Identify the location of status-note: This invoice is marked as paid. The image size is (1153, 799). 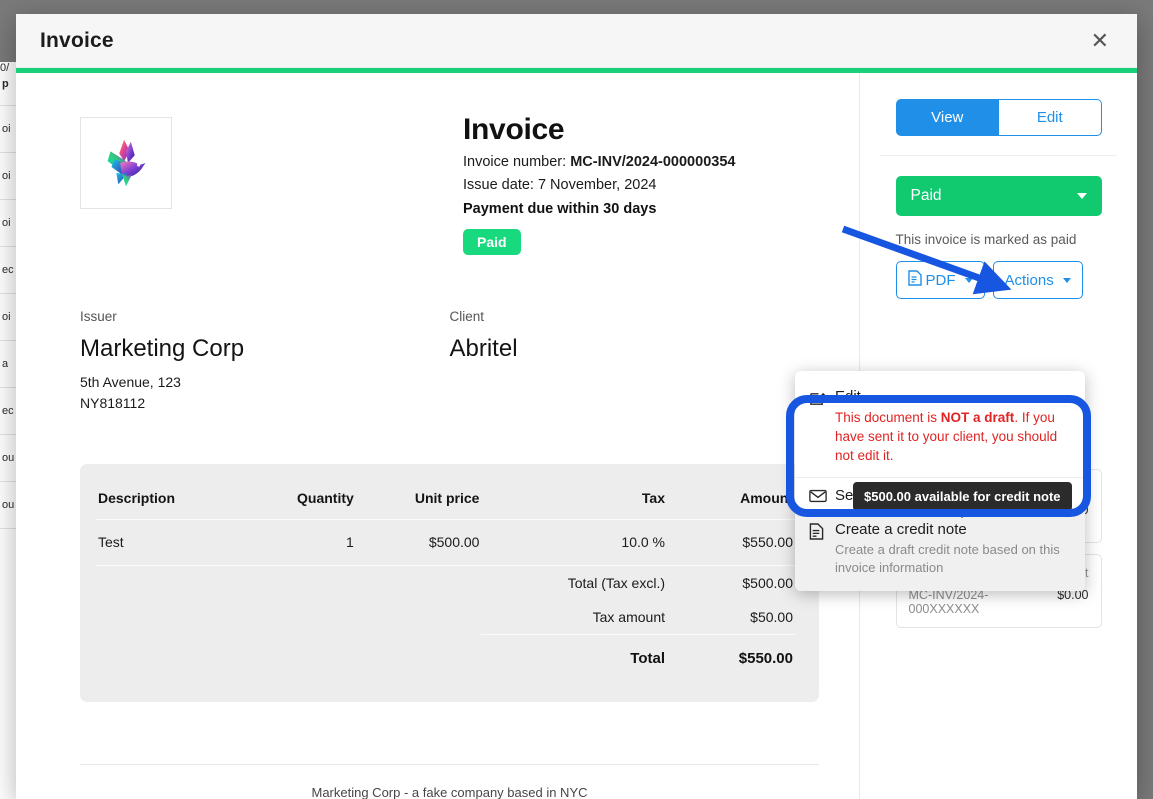
(986, 239).